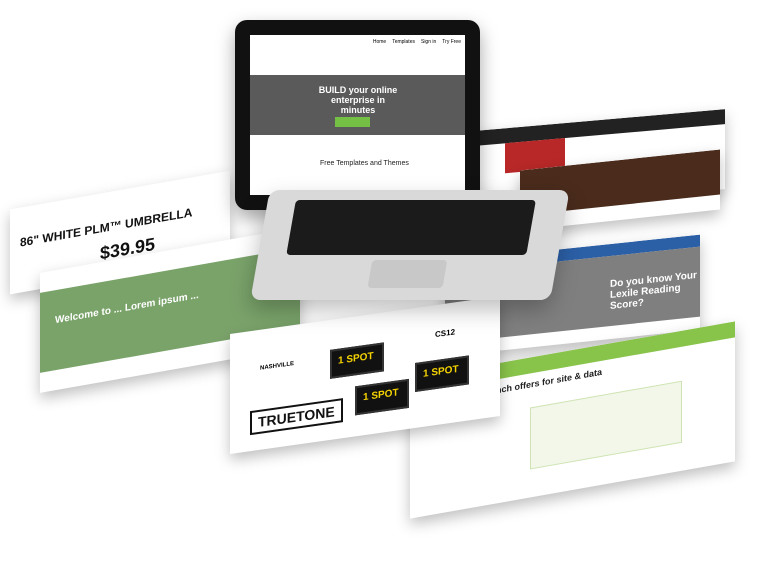  Describe the element at coordinates (296, 417) in the screenshot. I see `truetone-logo: TRUETONE` at that location.